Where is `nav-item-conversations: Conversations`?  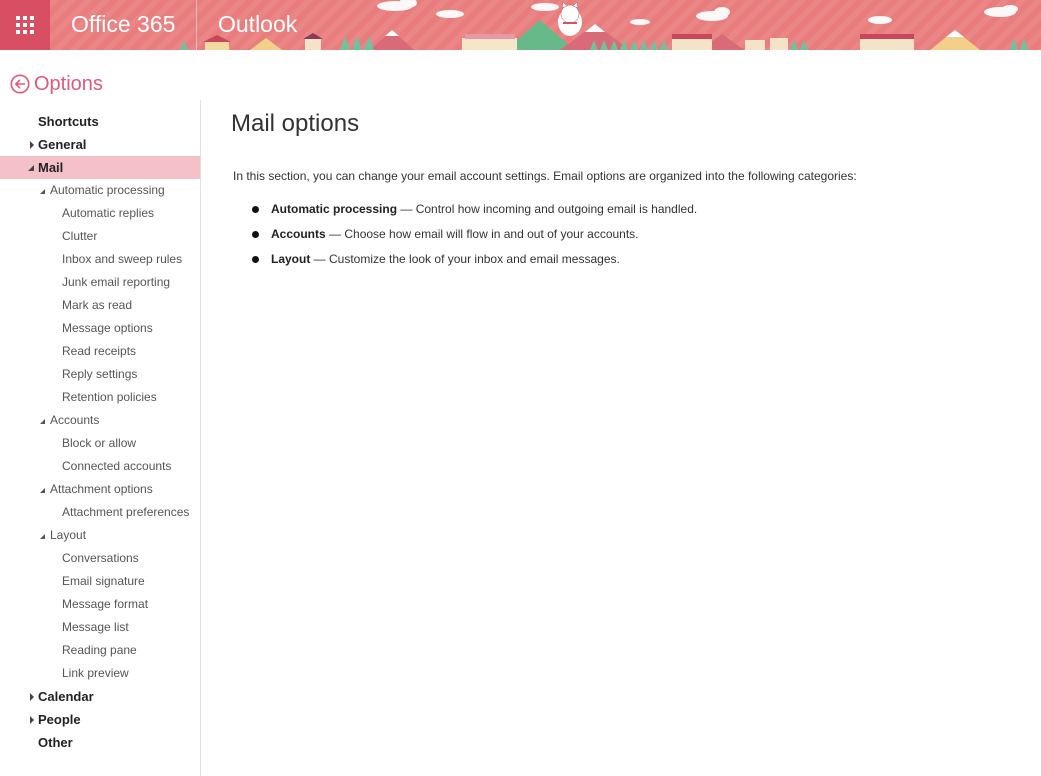 nav-item-conversations: Conversations is located at coordinates (100, 558).